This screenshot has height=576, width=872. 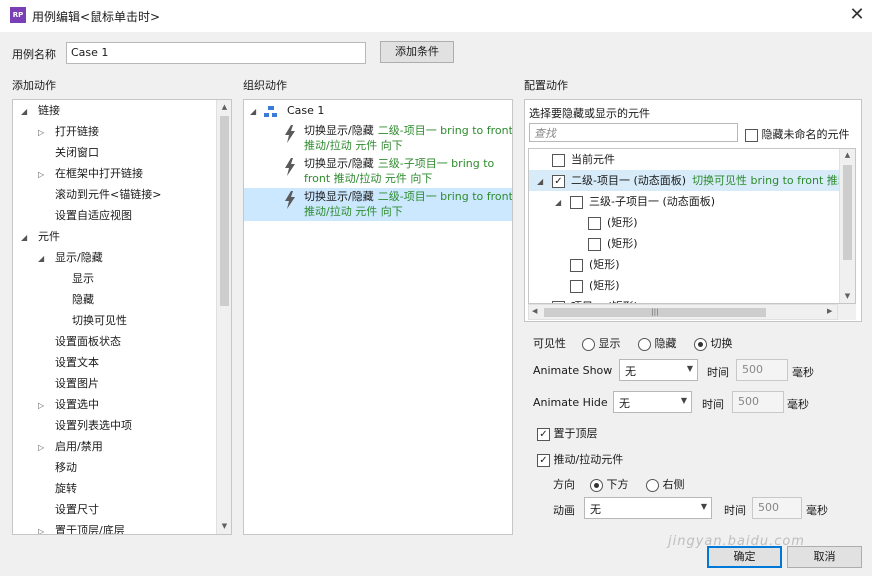 What do you see at coordinates (587, 286) in the screenshot?
I see `widget-item-content: (矩形)` at bounding box center [587, 286].